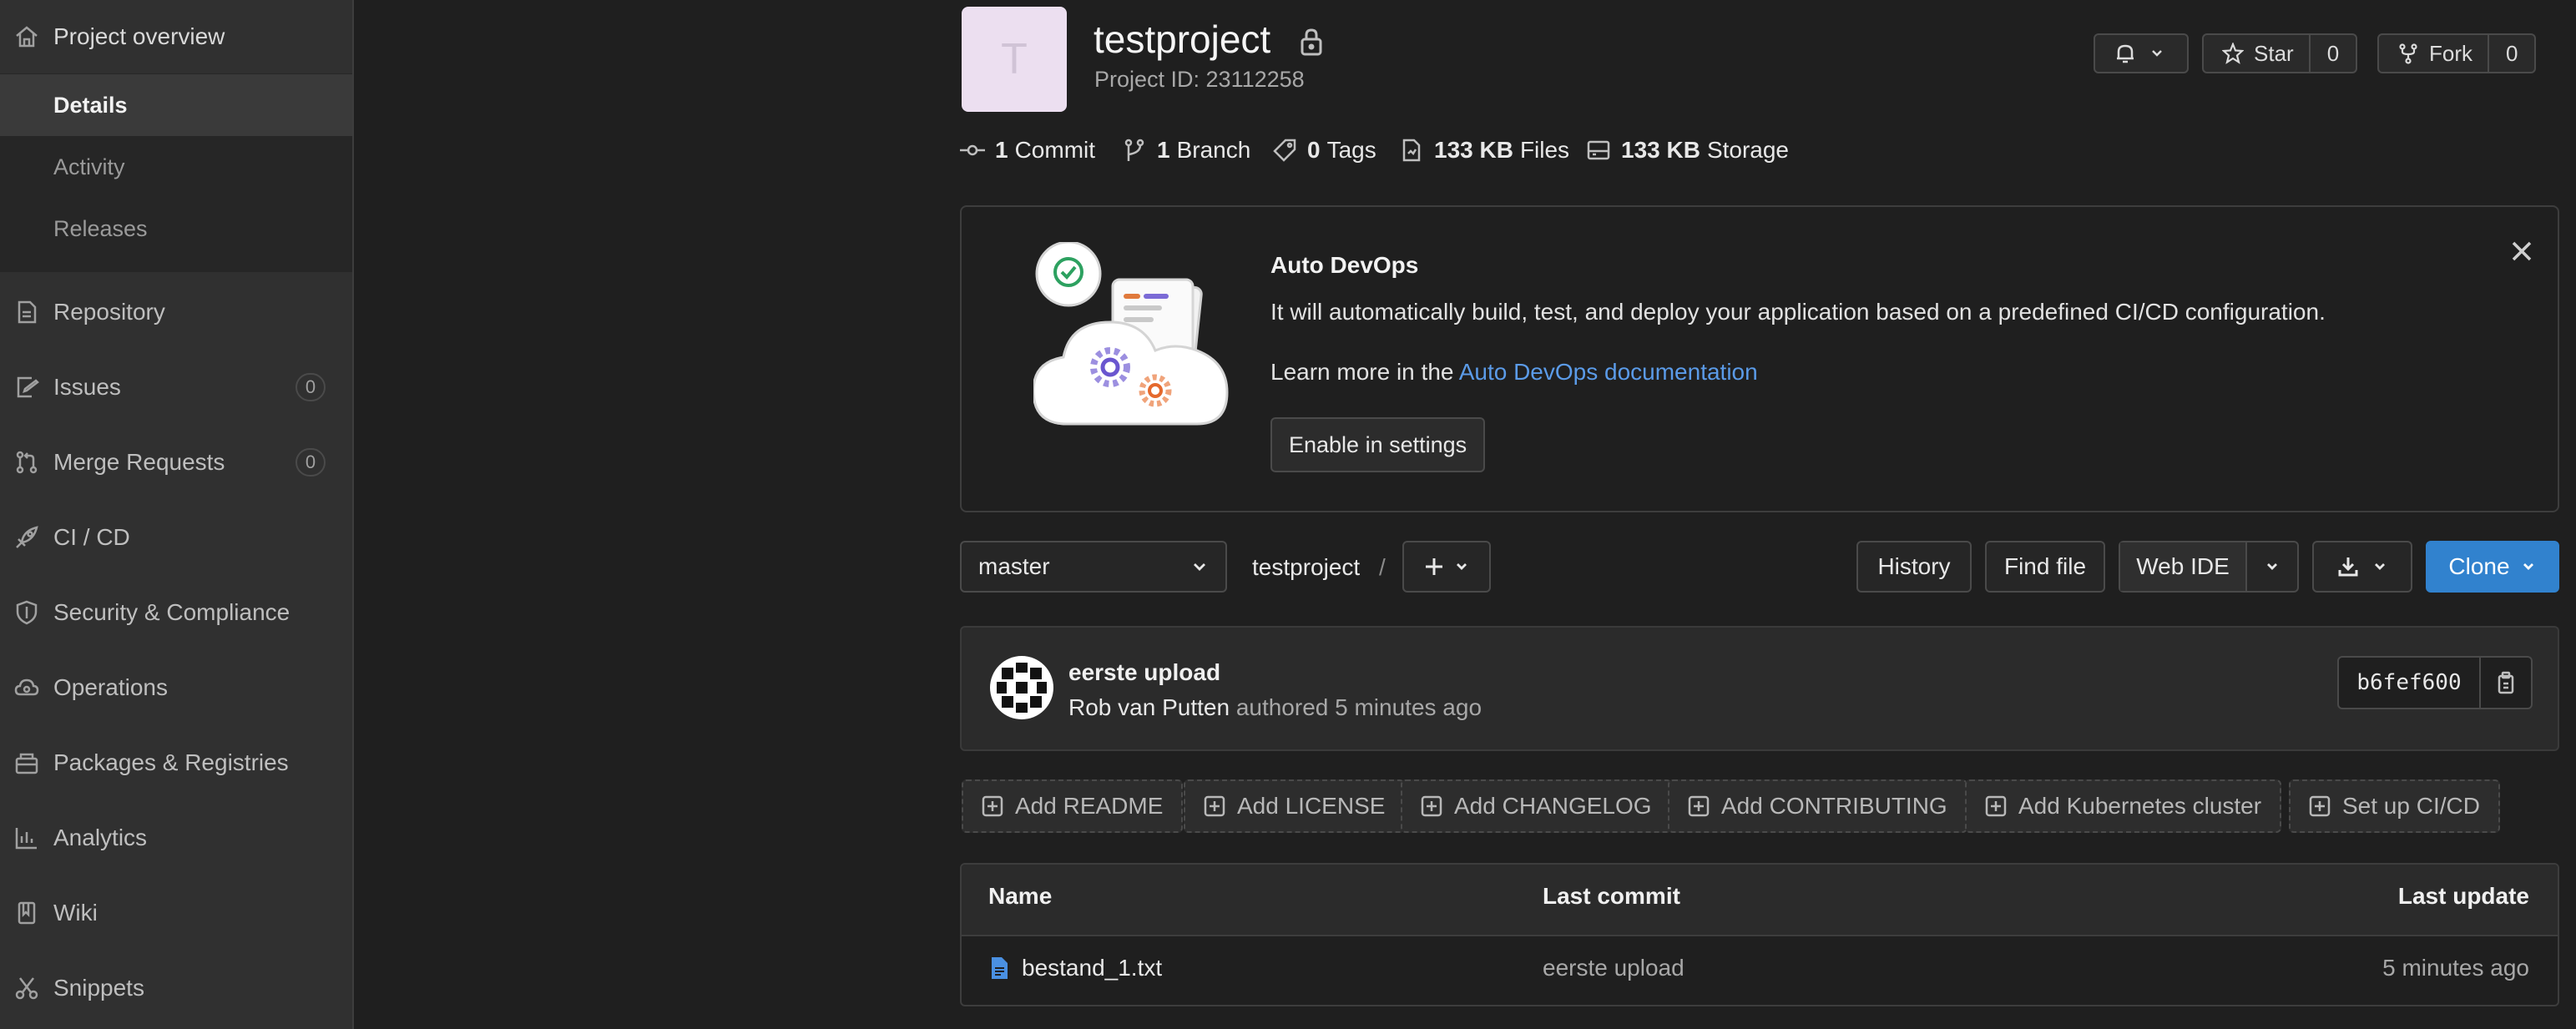  Describe the element at coordinates (2450, 53) in the screenshot. I see `fork-label: Fork` at that location.